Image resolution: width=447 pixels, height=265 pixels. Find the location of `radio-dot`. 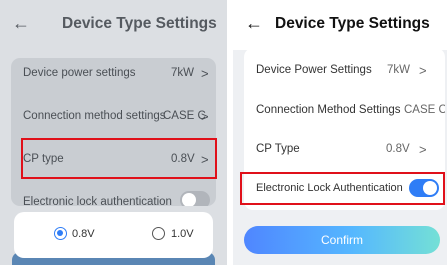

radio-dot is located at coordinates (60, 233).